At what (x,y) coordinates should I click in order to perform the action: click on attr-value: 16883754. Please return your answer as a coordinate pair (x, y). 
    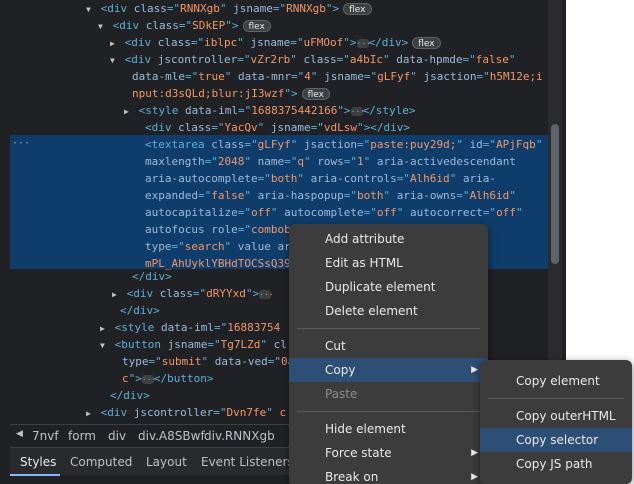
    Looking at the image, I should click on (254, 327).